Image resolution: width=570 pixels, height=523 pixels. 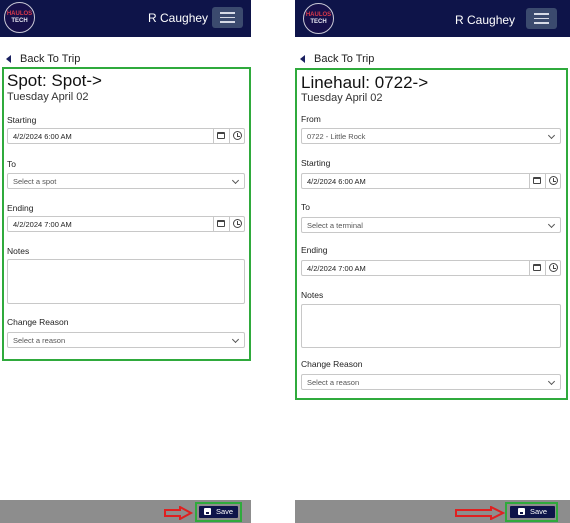 What do you see at coordinates (35, 181) in the screenshot?
I see `to-placeholder: Select a spot` at bounding box center [35, 181].